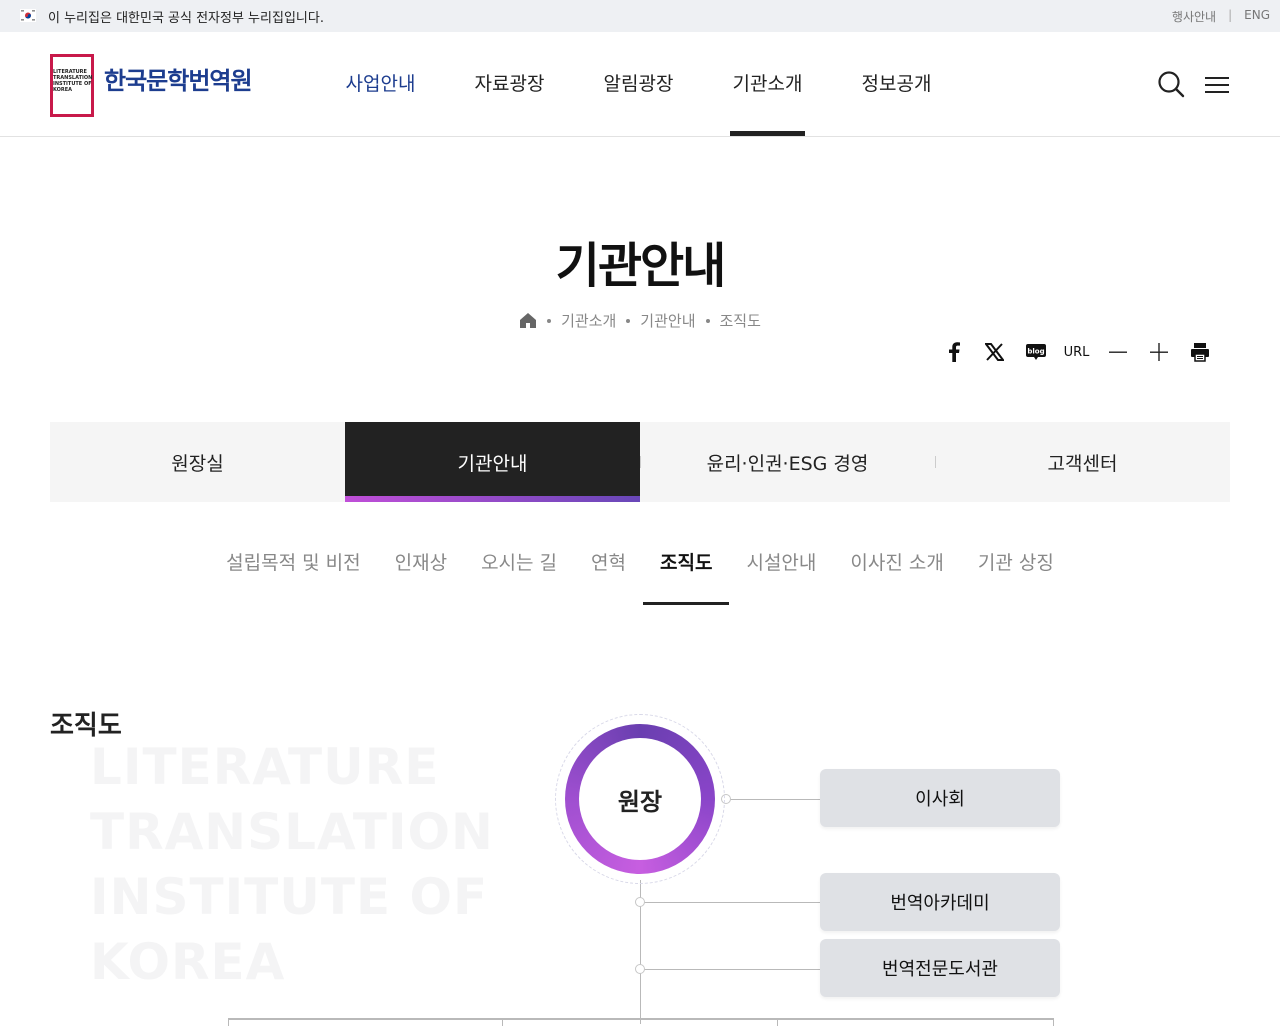  I want to click on svg-text: blog, so click(1035, 352).